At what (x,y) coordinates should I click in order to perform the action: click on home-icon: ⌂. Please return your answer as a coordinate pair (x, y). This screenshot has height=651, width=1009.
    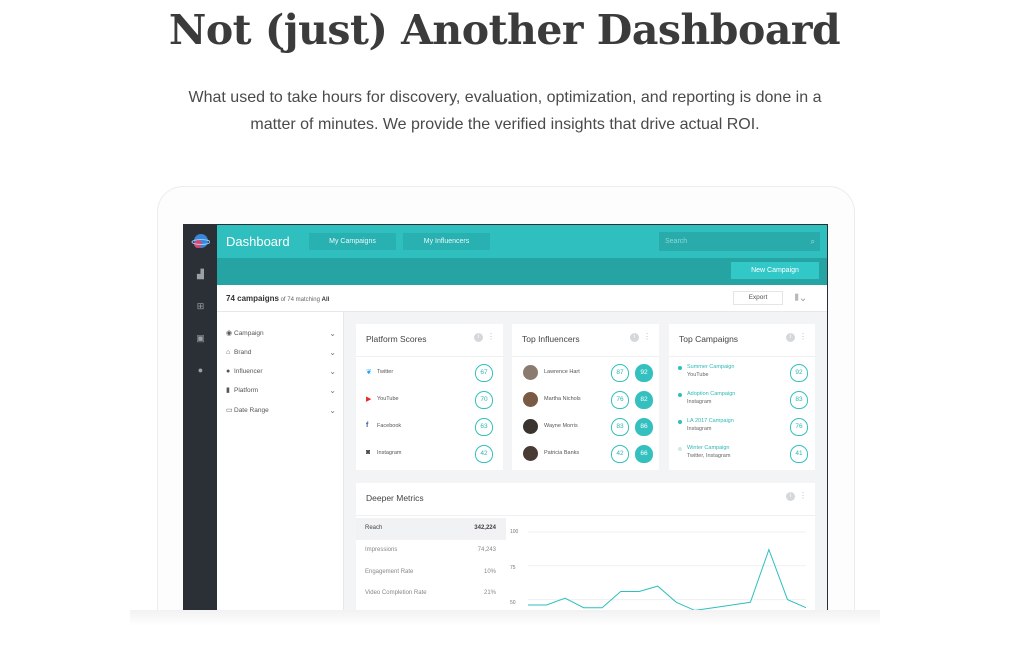
    Looking at the image, I should click on (228, 352).